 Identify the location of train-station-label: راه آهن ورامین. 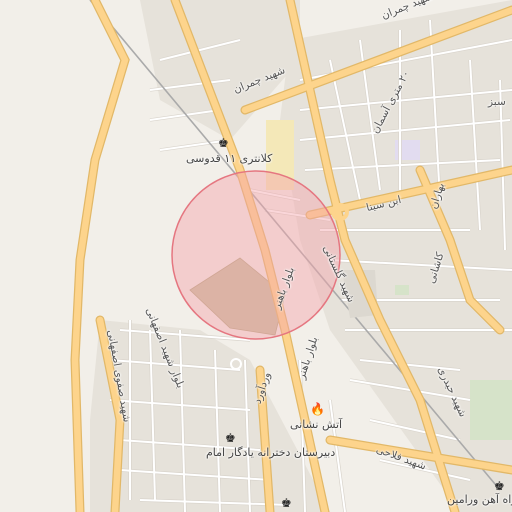
(479, 499).